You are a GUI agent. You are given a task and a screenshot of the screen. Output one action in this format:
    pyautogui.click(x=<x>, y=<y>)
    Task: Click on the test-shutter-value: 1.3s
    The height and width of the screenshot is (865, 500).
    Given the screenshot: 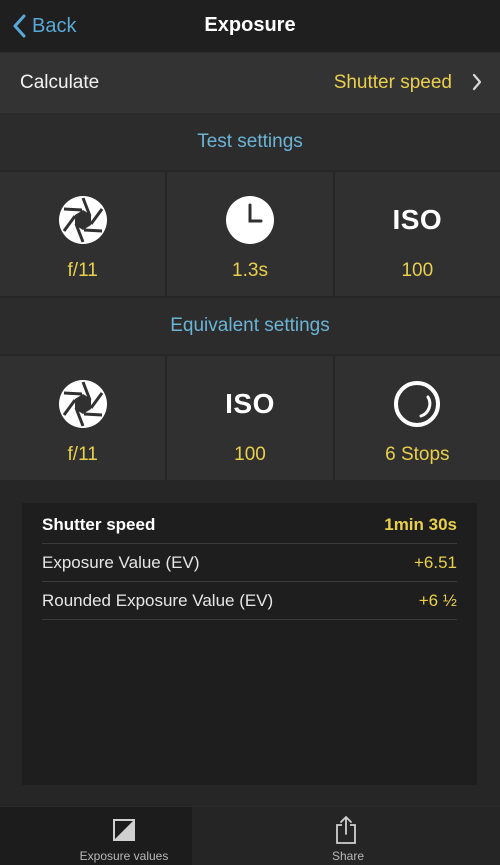 What is the action you would take?
    pyautogui.click(x=250, y=270)
    